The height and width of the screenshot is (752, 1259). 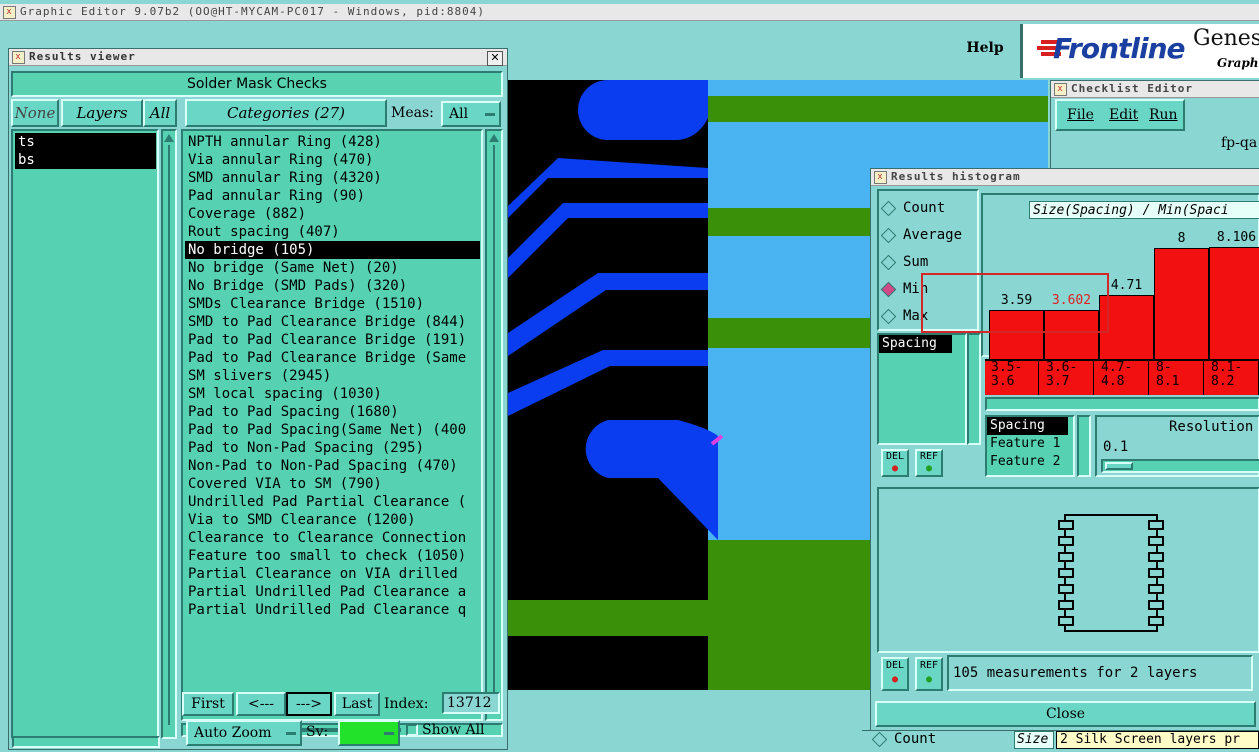 What do you see at coordinates (332, 376) in the screenshot?
I see `category-item: SM slivers (2945)` at bounding box center [332, 376].